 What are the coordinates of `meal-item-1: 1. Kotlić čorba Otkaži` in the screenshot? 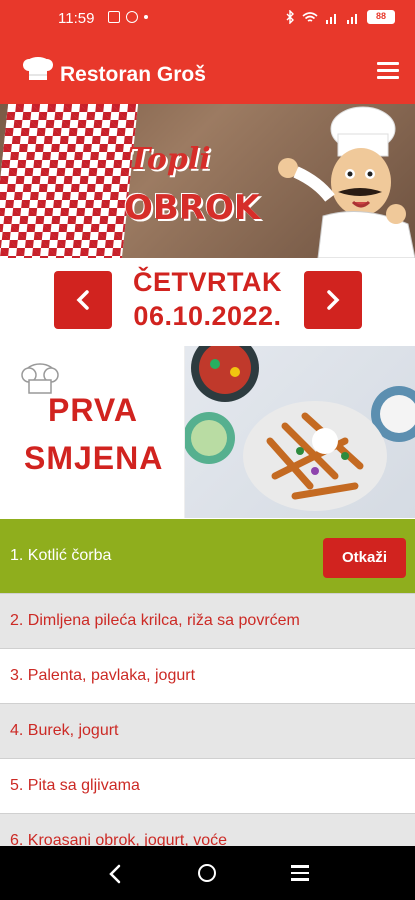 It's located at (207, 556).